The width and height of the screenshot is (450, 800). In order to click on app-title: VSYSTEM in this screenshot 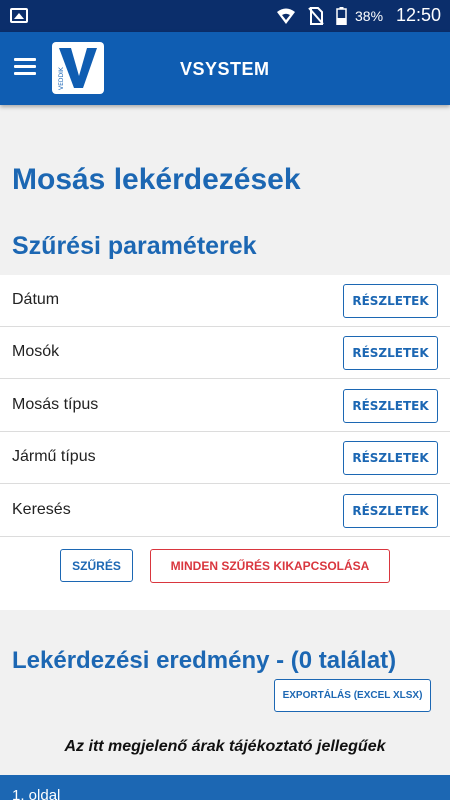, I will do `click(225, 69)`.